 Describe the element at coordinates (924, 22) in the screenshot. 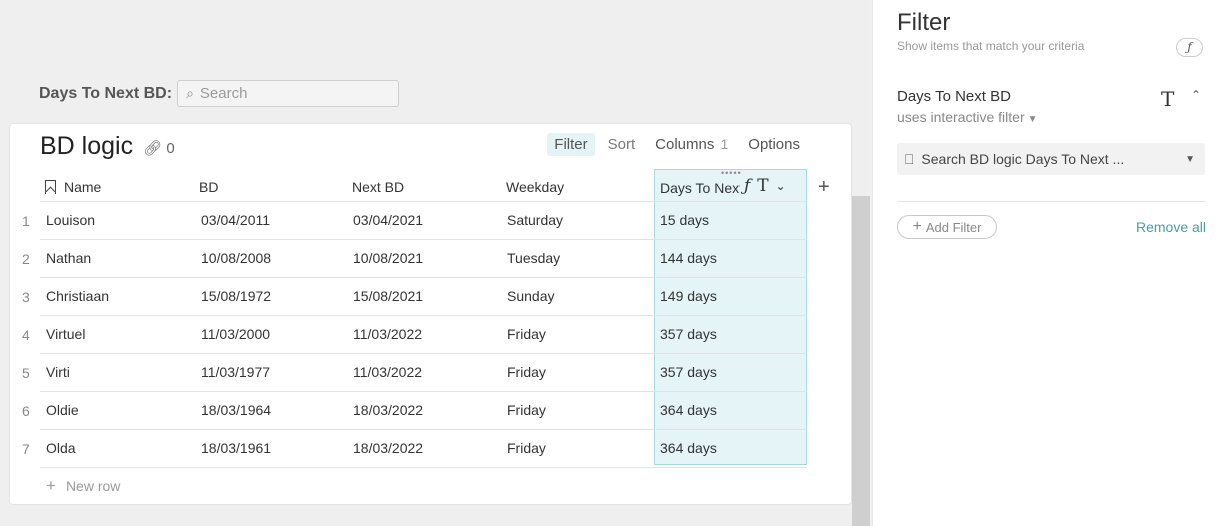

I see `panel-title: Filter` at that location.